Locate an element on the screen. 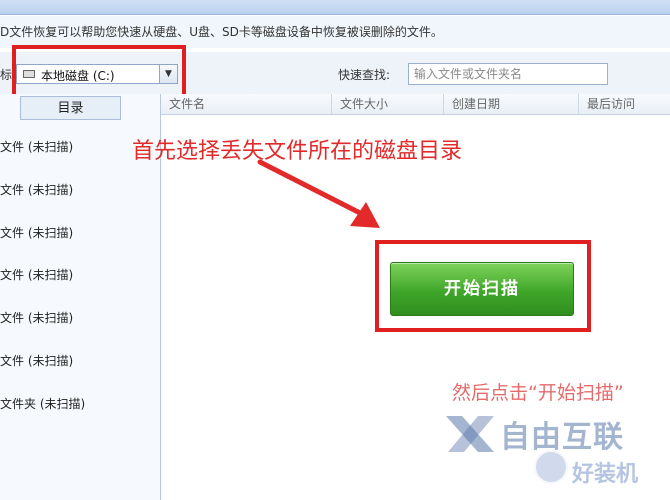 This screenshot has height=500, width=670. column-filesize: 文件大小 is located at coordinates (388, 104).